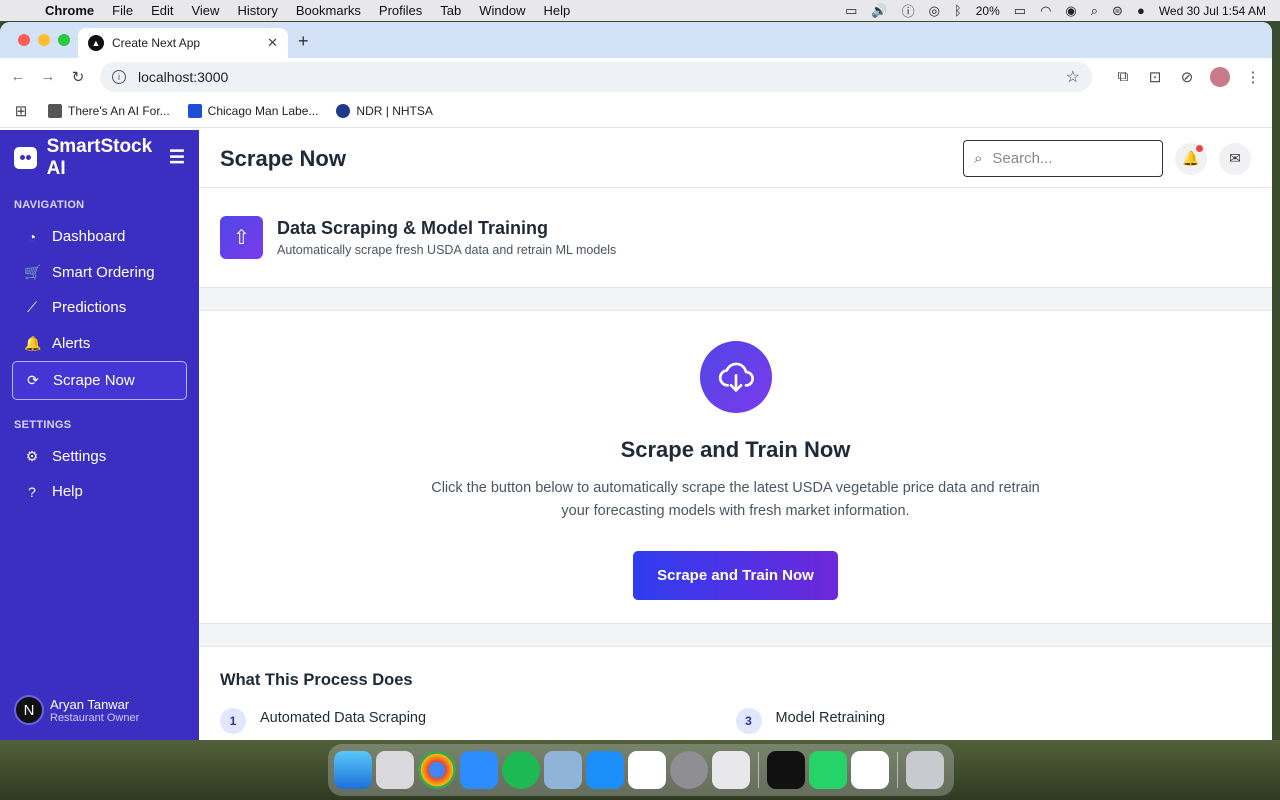  Describe the element at coordinates (1020, 11) in the screenshot. I see `battery-icon: ▭` at that location.